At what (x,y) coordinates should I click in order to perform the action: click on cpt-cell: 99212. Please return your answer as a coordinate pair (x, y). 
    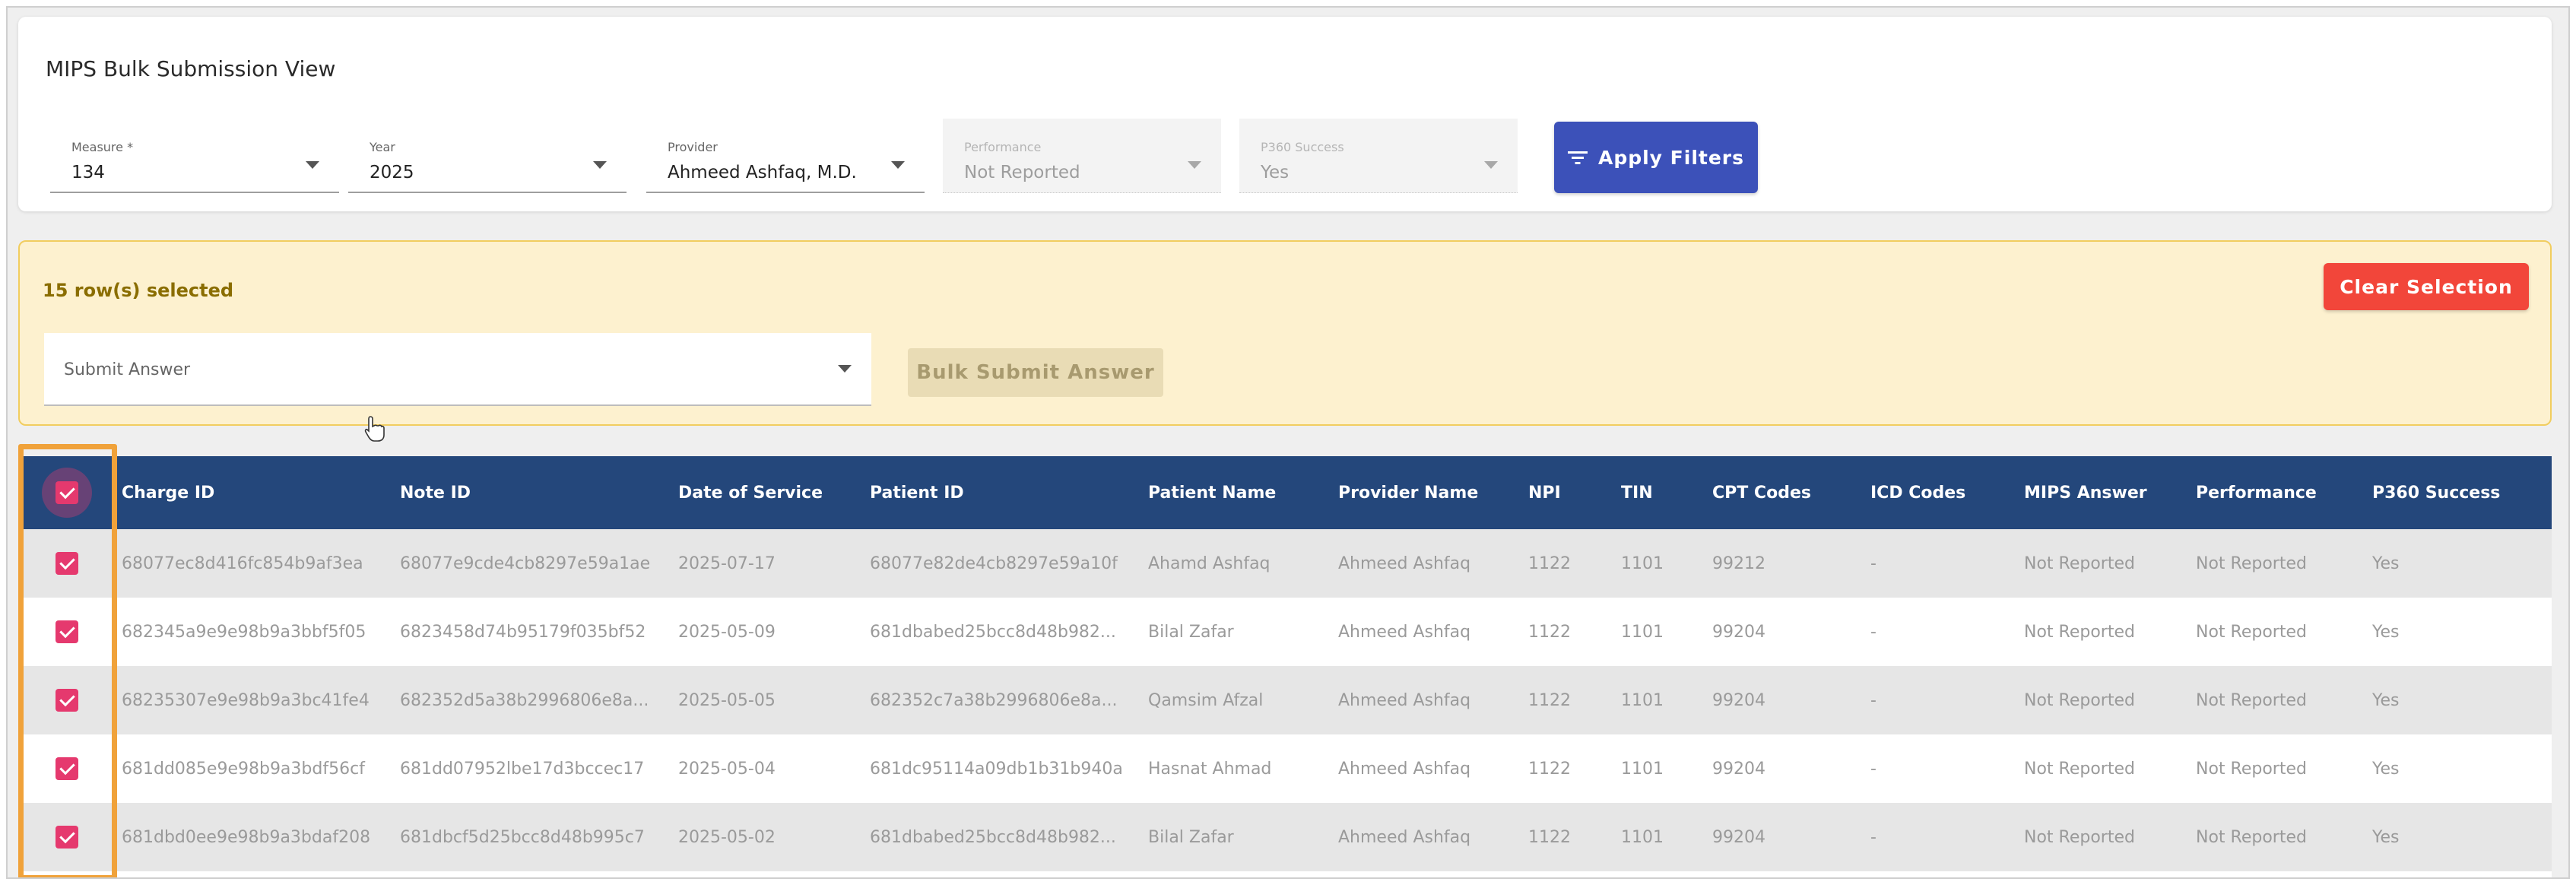
    Looking at the image, I should click on (1739, 563).